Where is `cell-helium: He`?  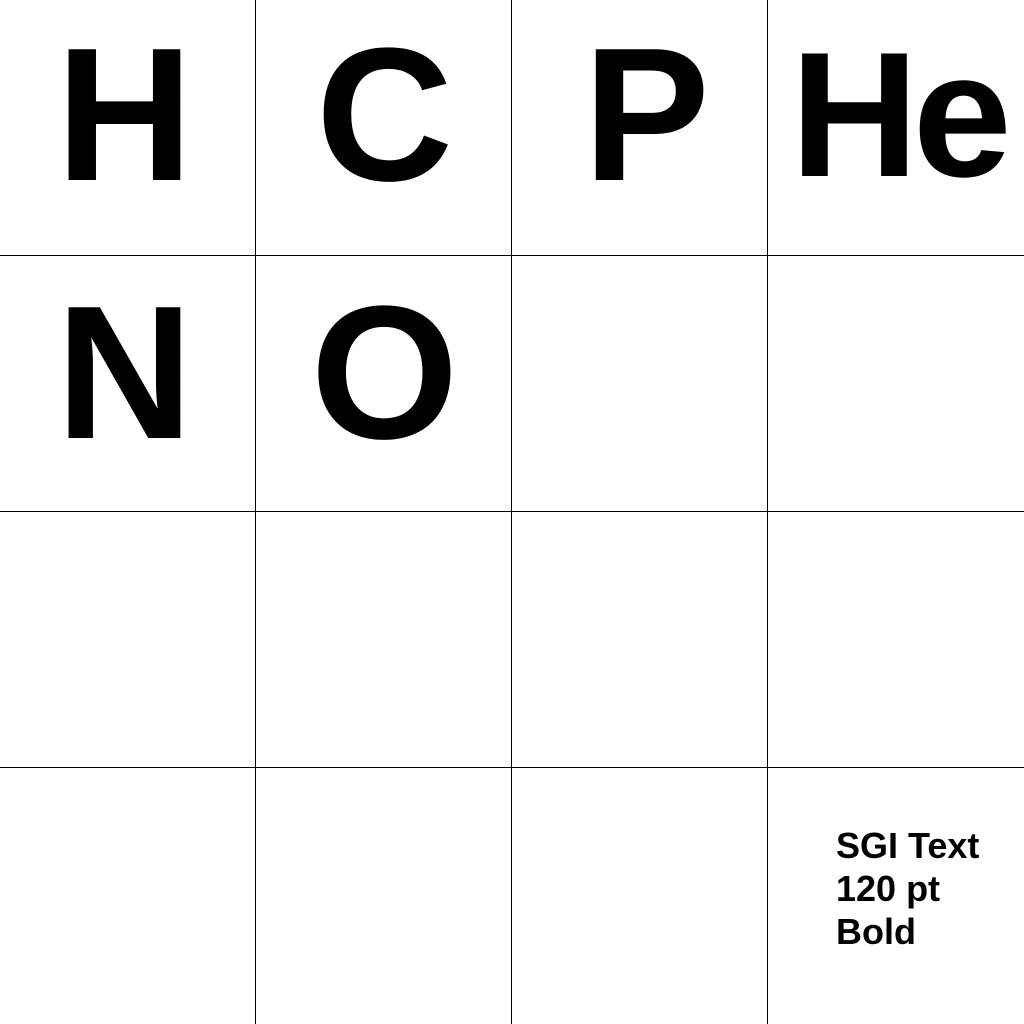
cell-helium: He is located at coordinates (896, 128).